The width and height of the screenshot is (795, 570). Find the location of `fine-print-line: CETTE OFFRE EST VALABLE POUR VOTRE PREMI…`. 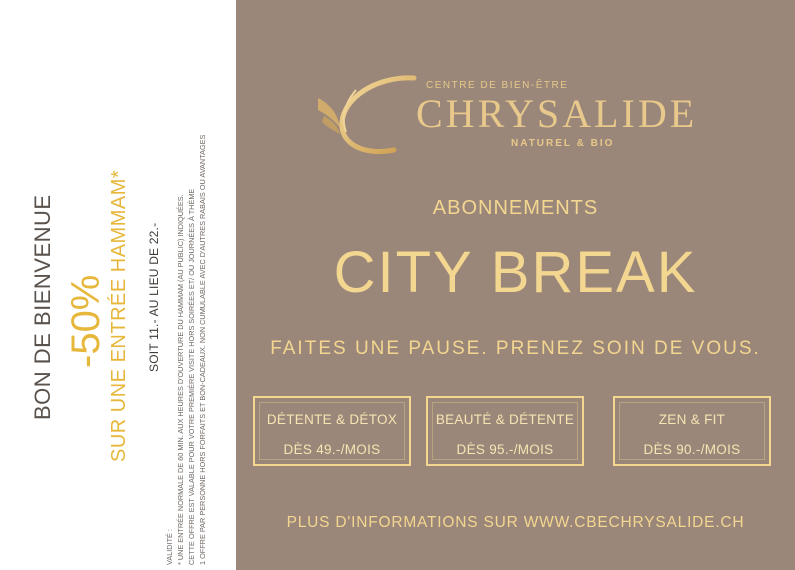

fine-print-line: CETTE OFFRE EST VALABLE POUR VOTRE PREMI… is located at coordinates (191, 376).